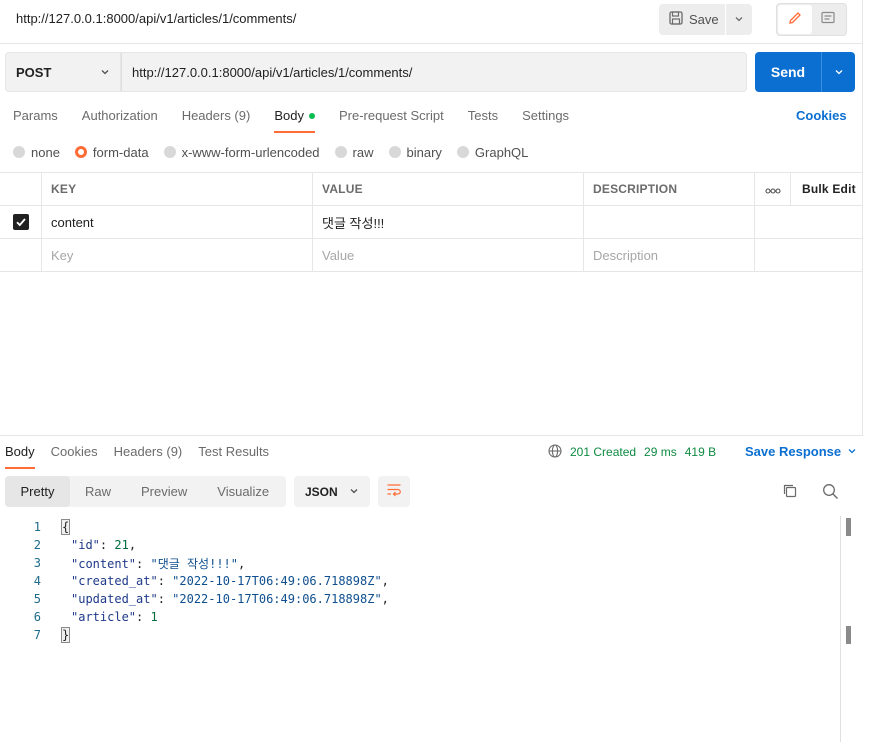 This screenshot has height=742, width=873. I want to click on json-open-brace: {, so click(66, 527).